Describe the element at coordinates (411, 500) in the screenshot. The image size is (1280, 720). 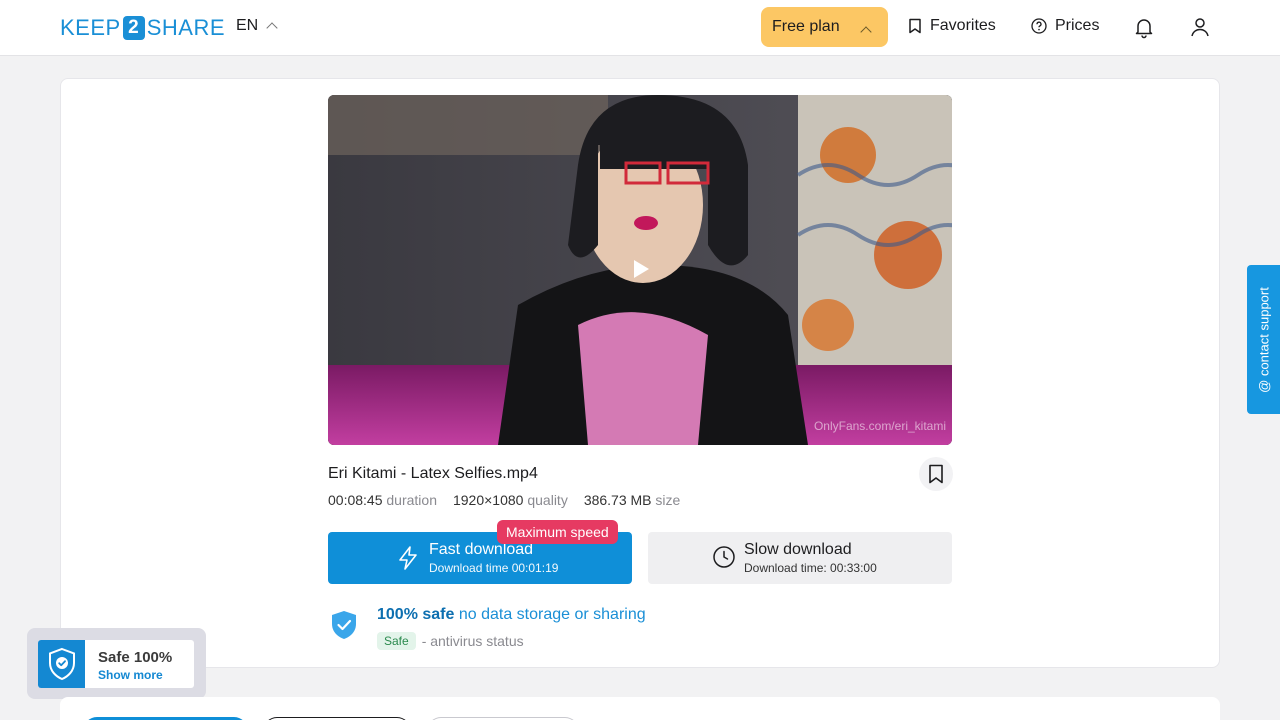
I see `duration-label: duration` at that location.